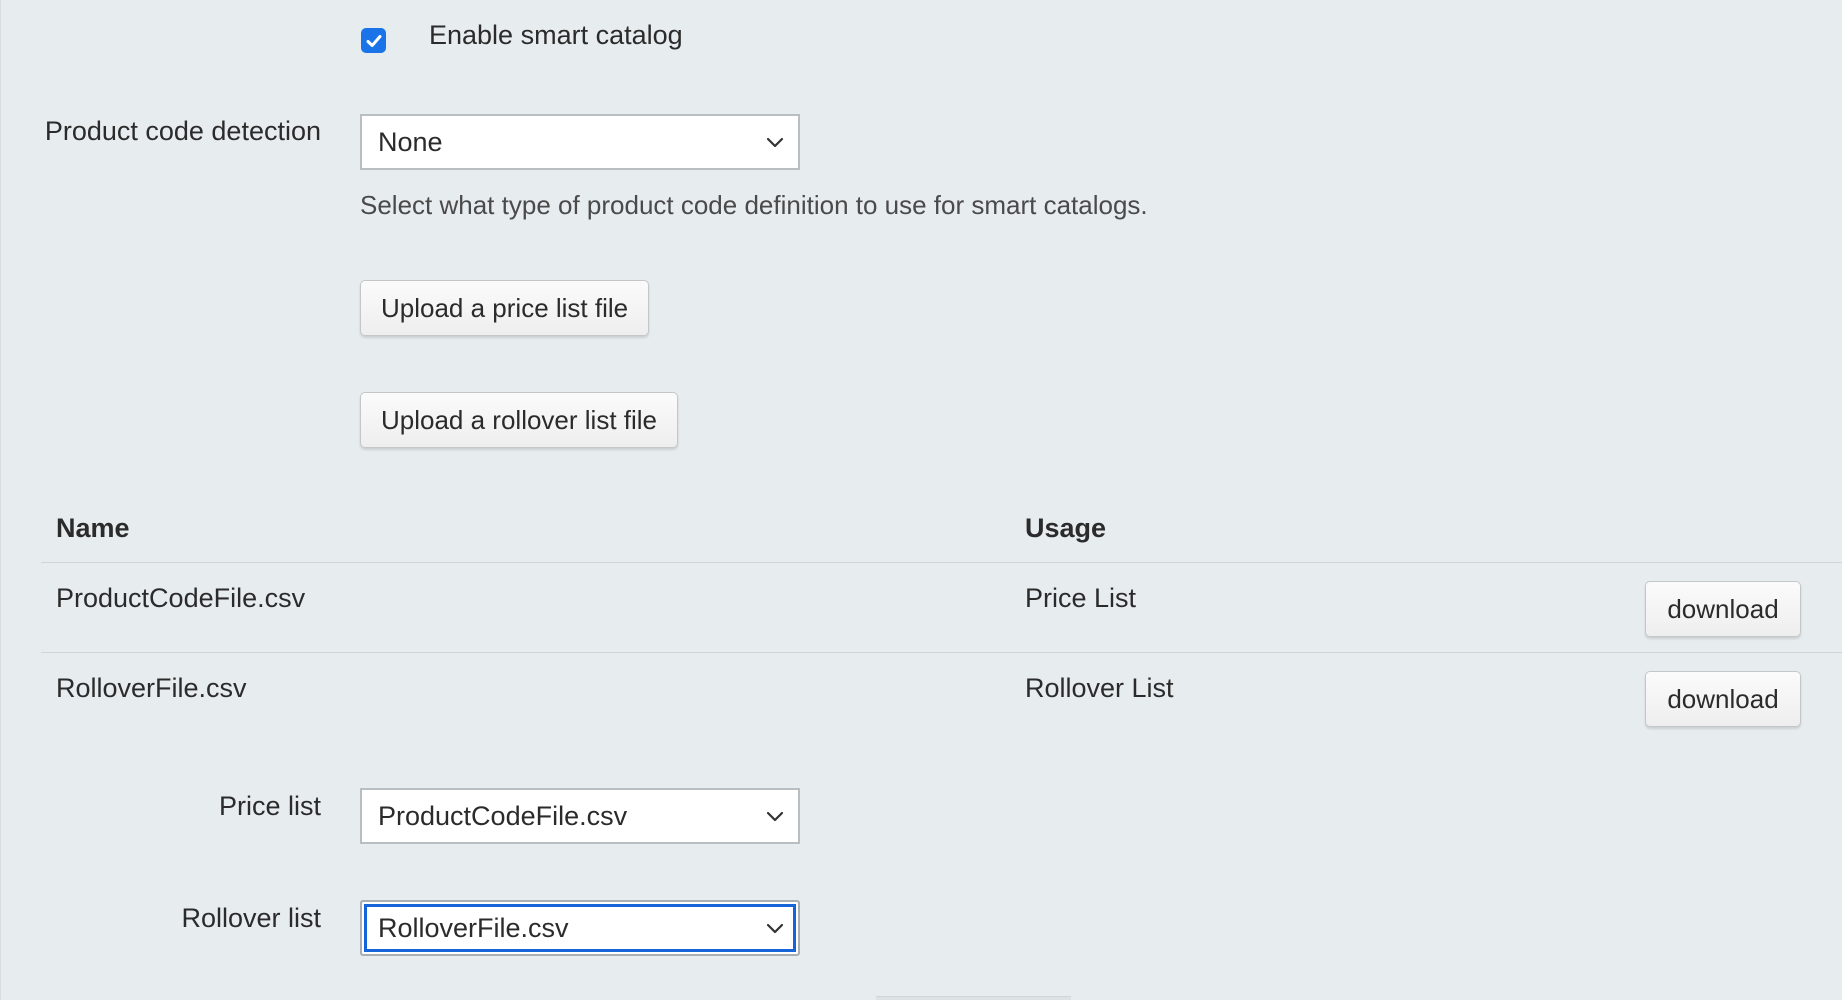  What do you see at coordinates (941, 562) in the screenshot?
I see `table-header-divider` at bounding box center [941, 562].